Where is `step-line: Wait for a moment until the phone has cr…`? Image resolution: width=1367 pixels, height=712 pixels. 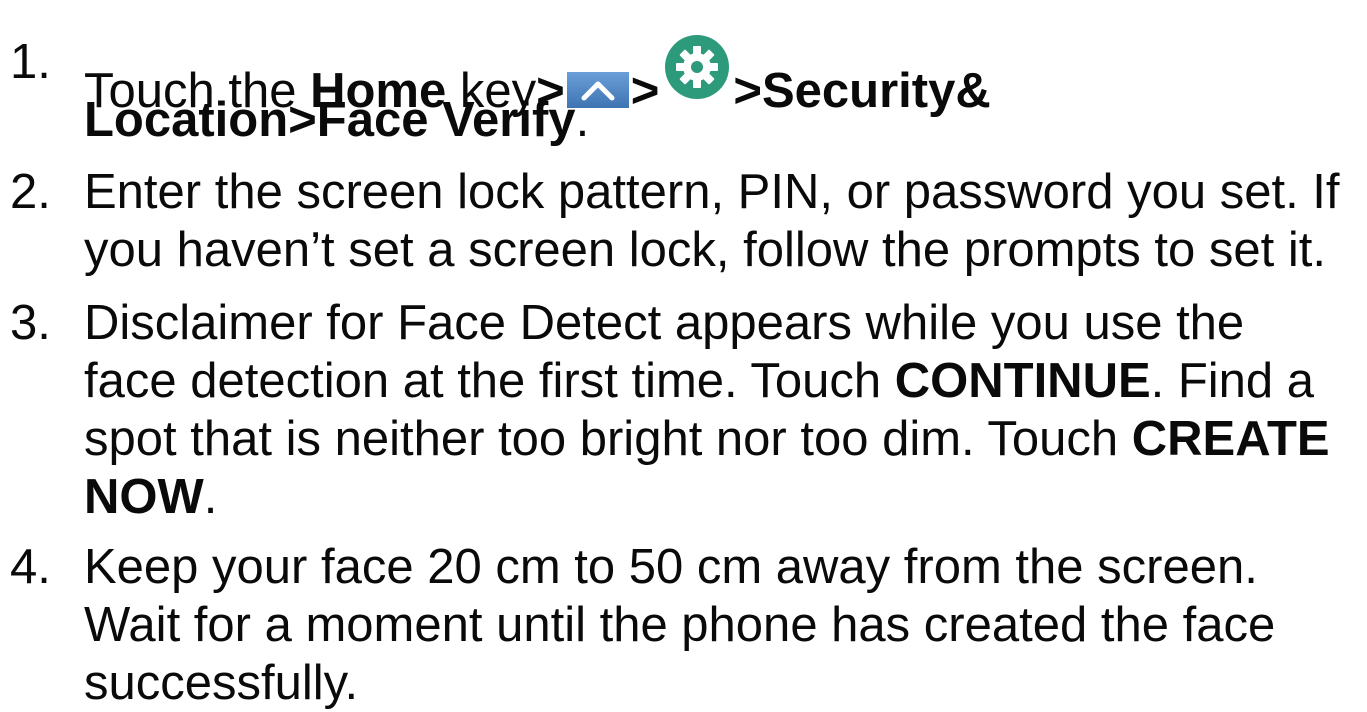
step-line: Wait for a moment until the phone has cr… is located at coordinates (680, 625).